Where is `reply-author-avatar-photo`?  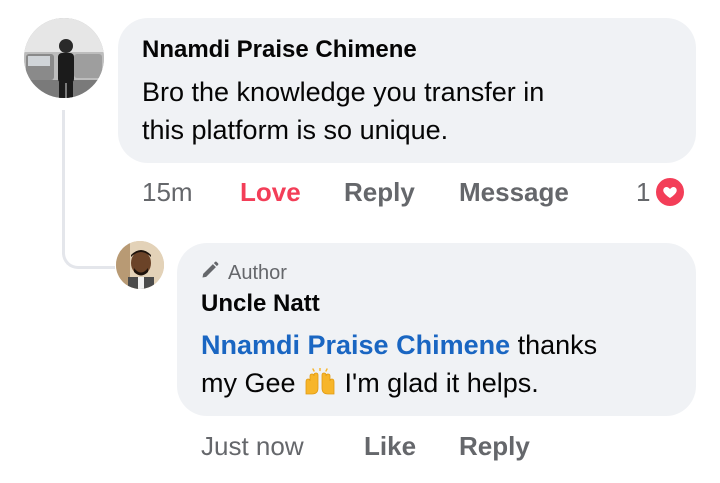
reply-author-avatar-photo is located at coordinates (140, 265).